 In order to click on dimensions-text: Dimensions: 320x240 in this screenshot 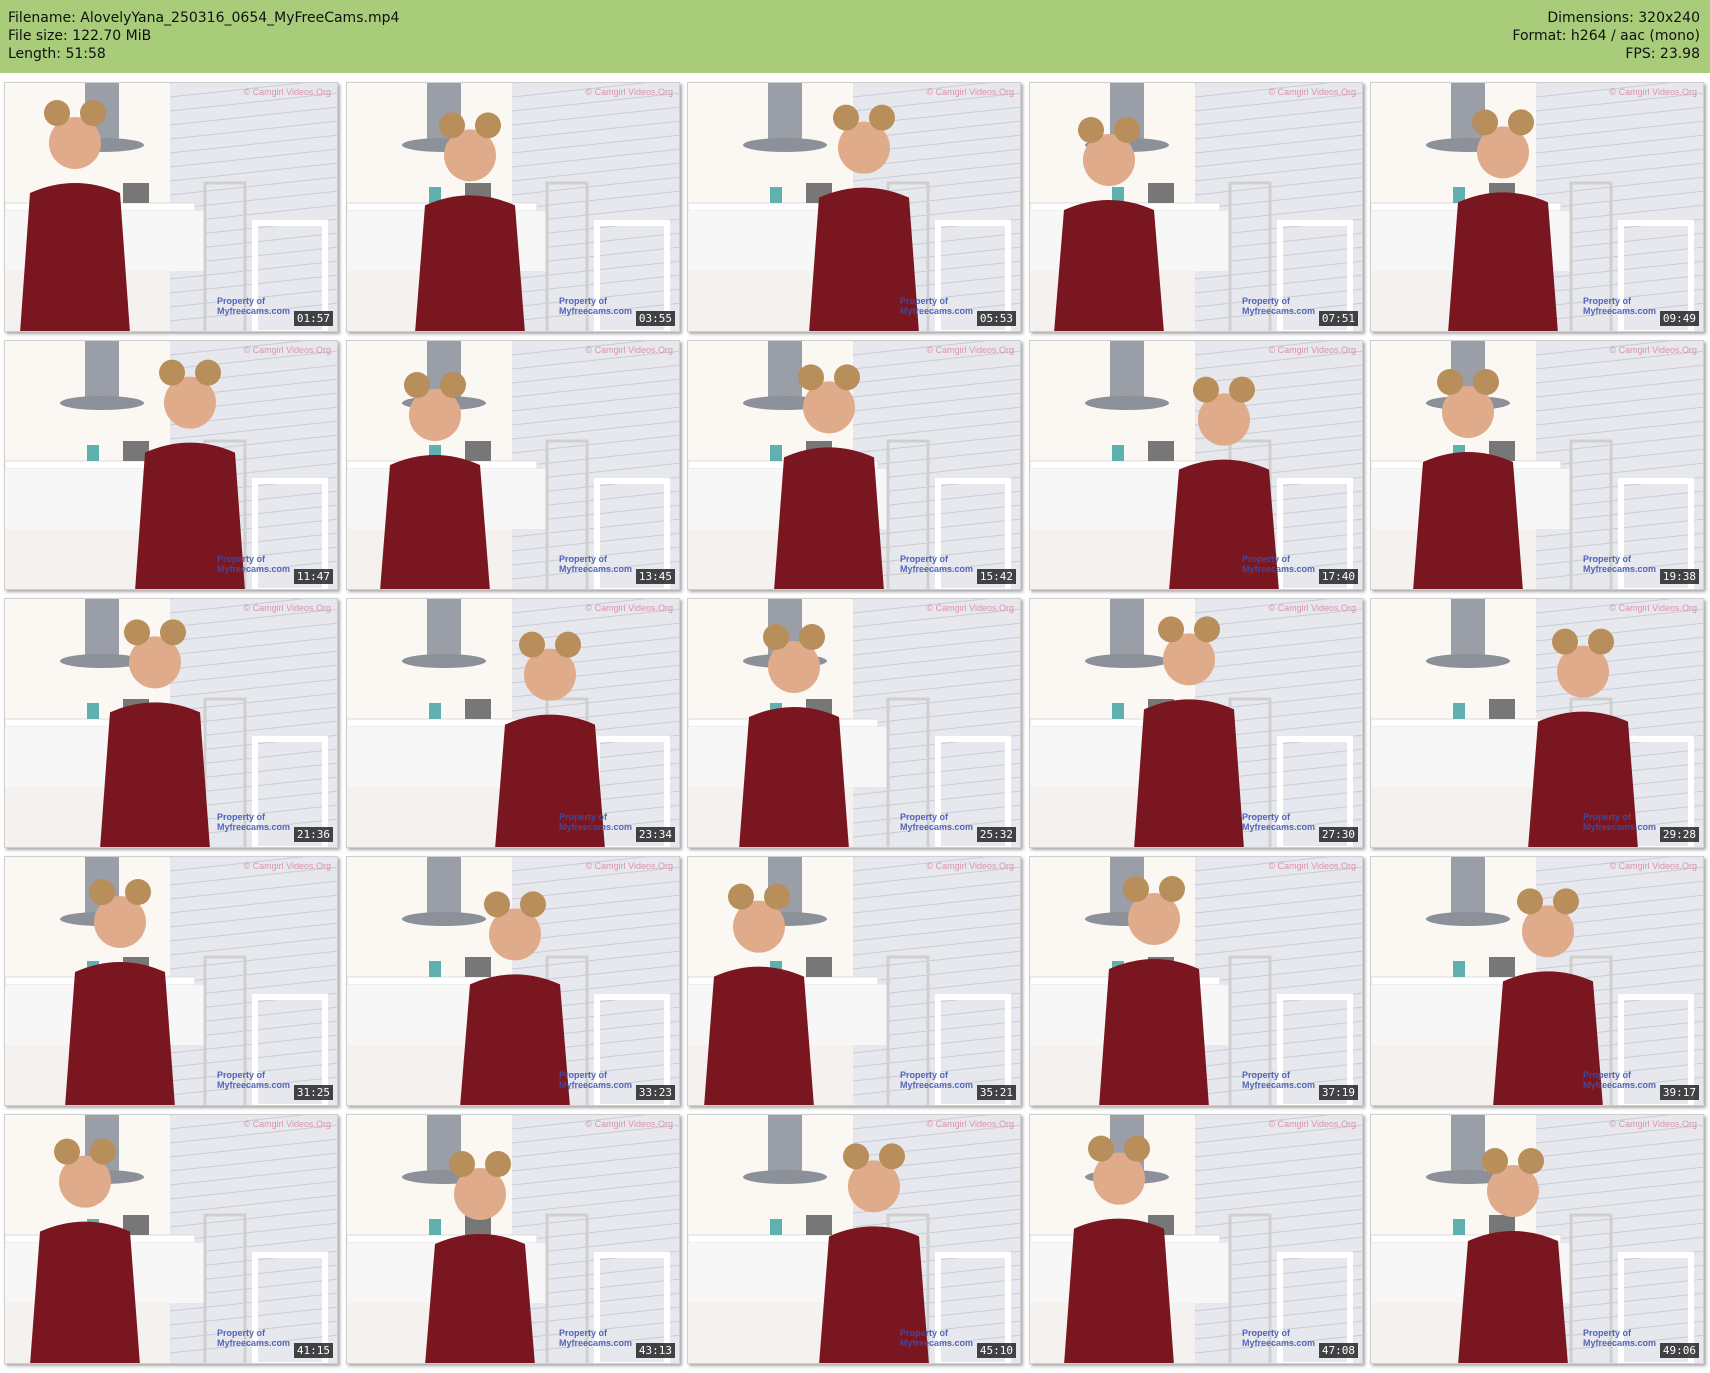, I will do `click(1623, 18)`.